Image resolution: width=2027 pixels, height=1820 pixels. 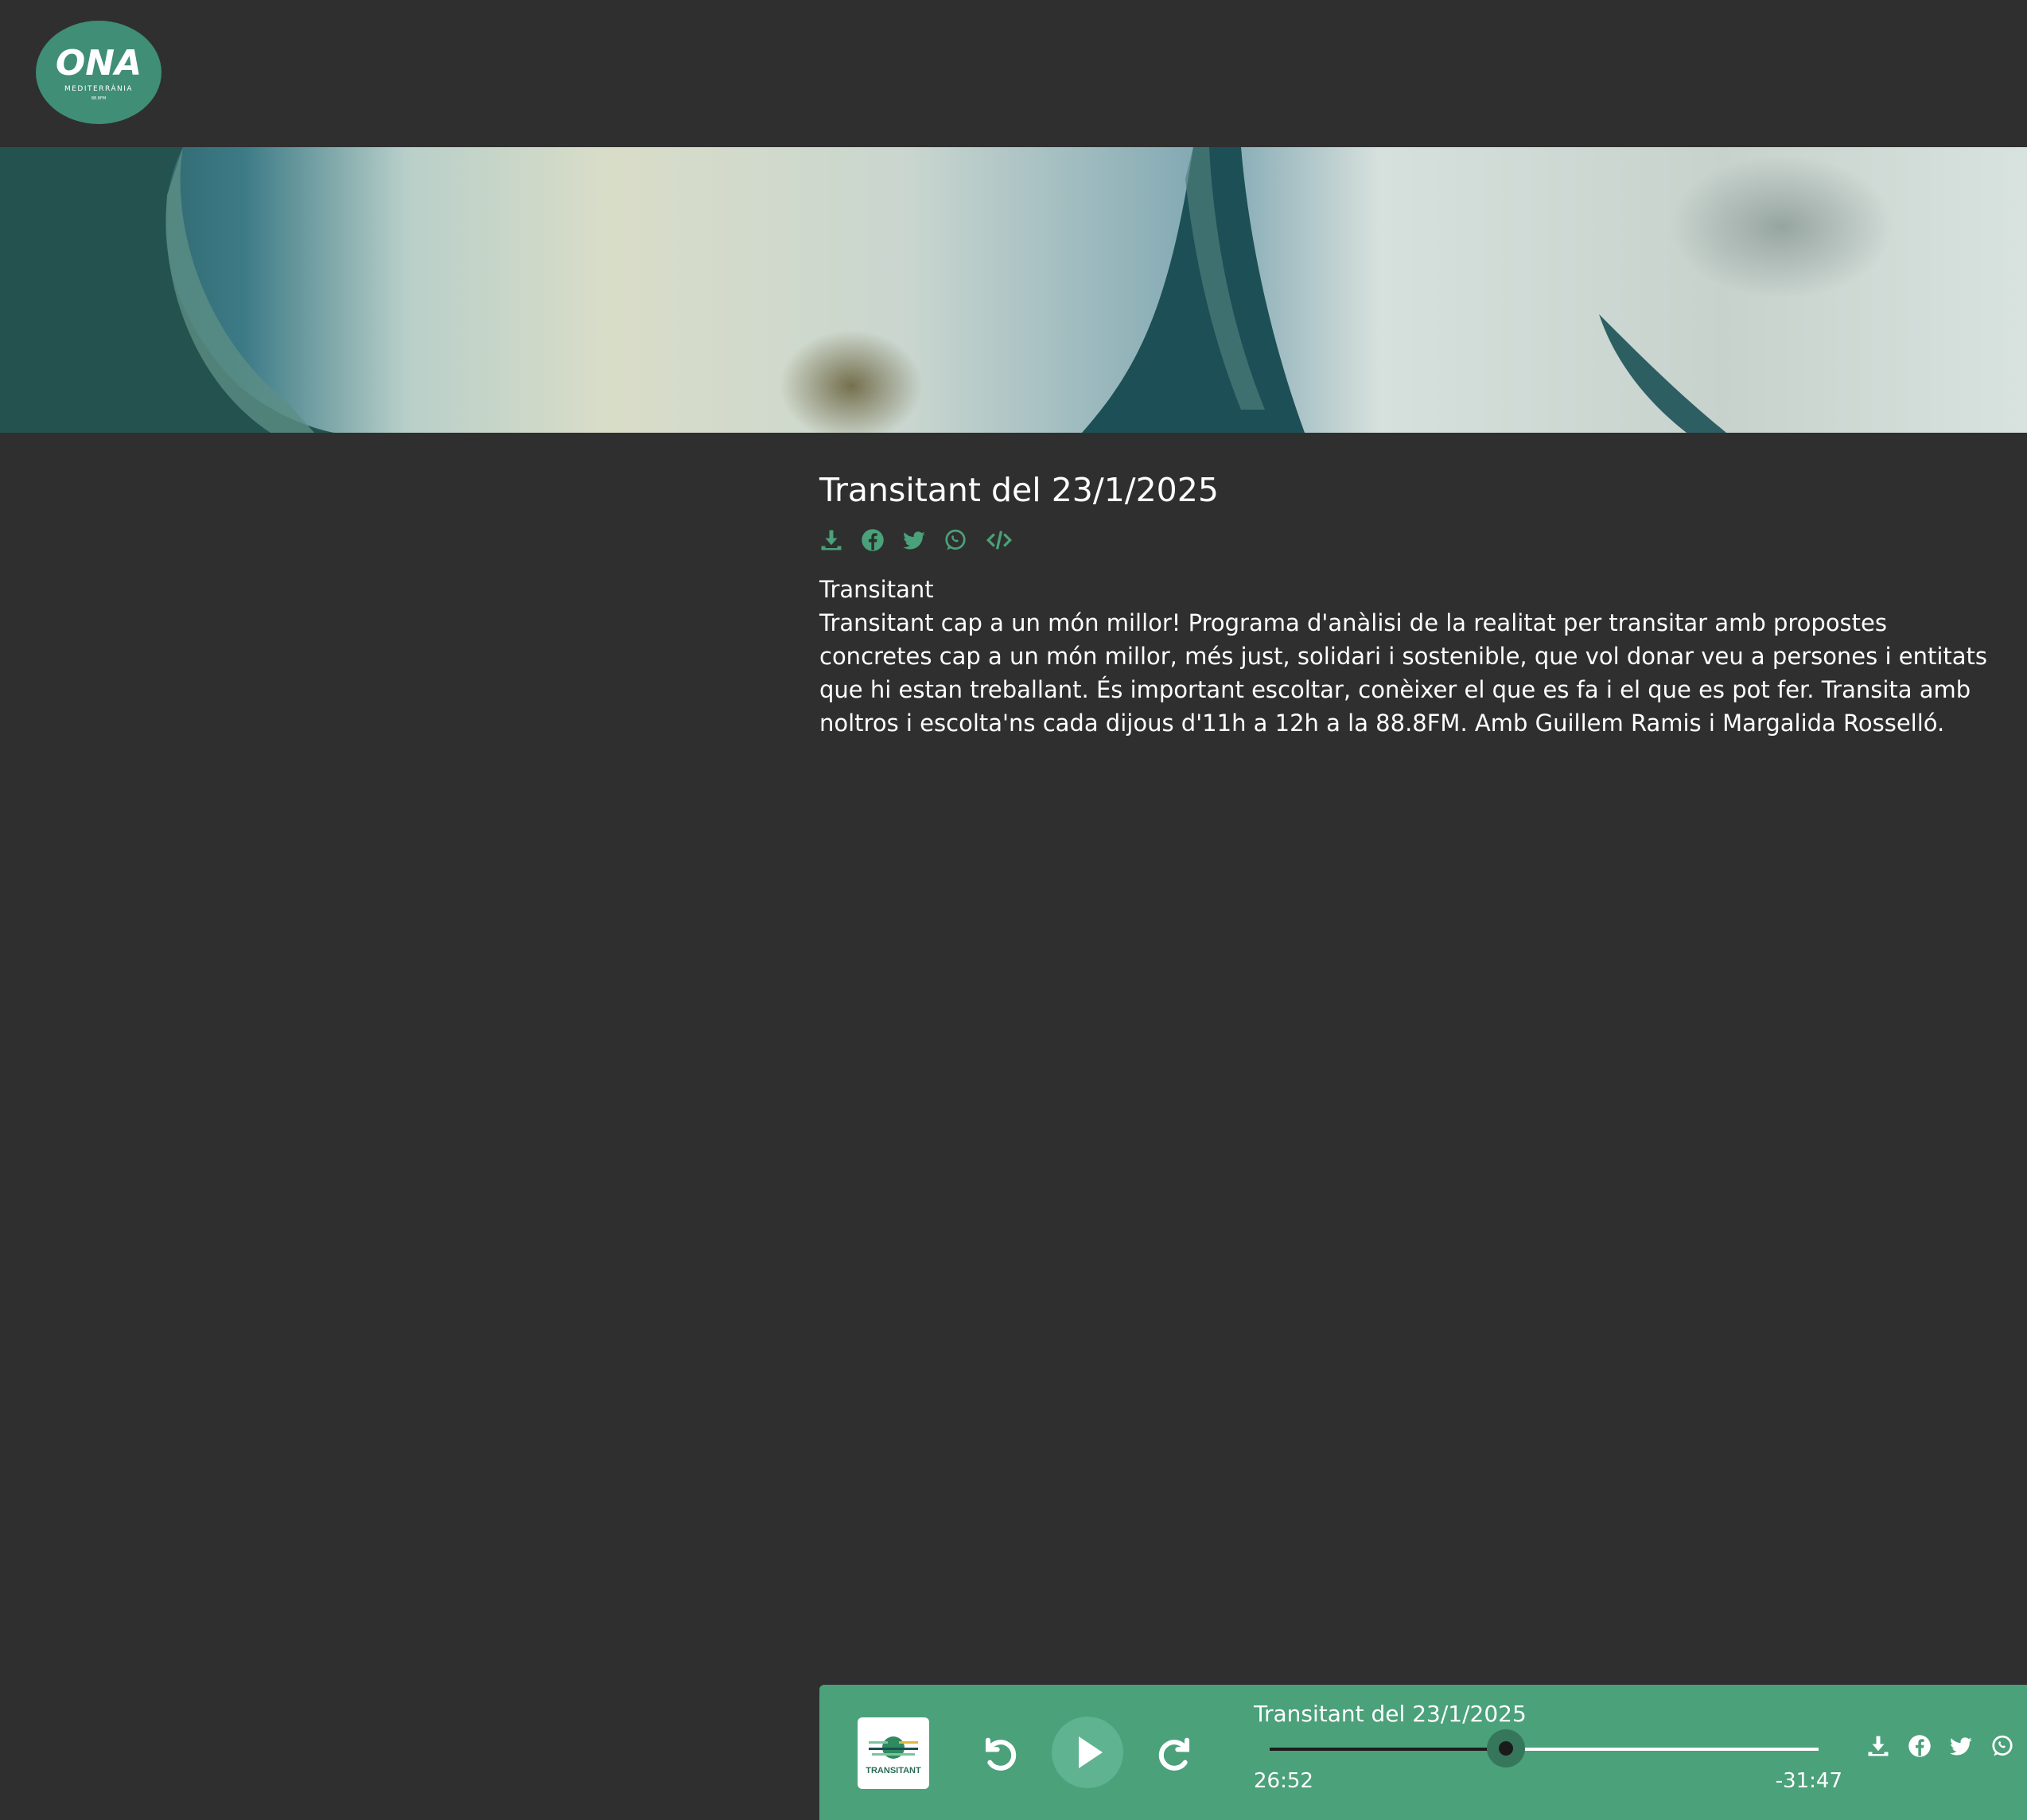 What do you see at coordinates (1176, 1753) in the screenshot?
I see `forward-button` at bounding box center [1176, 1753].